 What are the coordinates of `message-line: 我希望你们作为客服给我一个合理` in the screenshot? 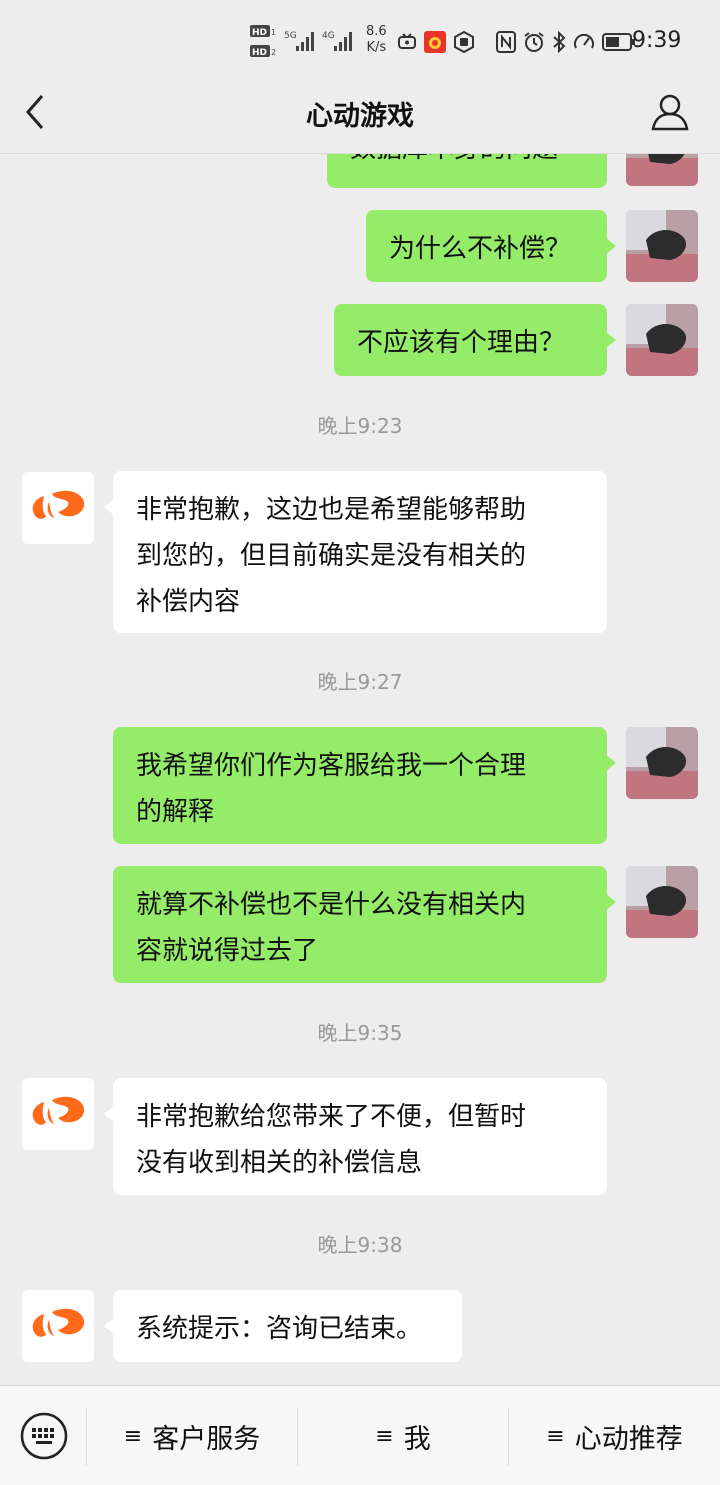 It's located at (331, 766).